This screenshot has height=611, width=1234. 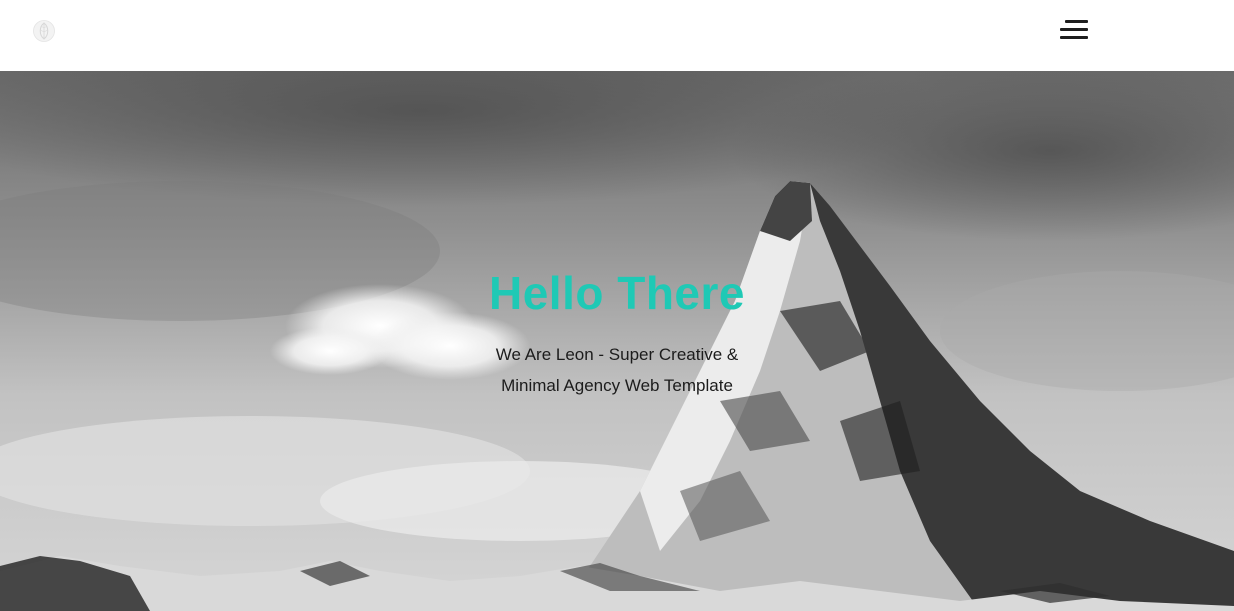 What do you see at coordinates (44, 31) in the screenshot?
I see `leaf-logo-icon` at bounding box center [44, 31].